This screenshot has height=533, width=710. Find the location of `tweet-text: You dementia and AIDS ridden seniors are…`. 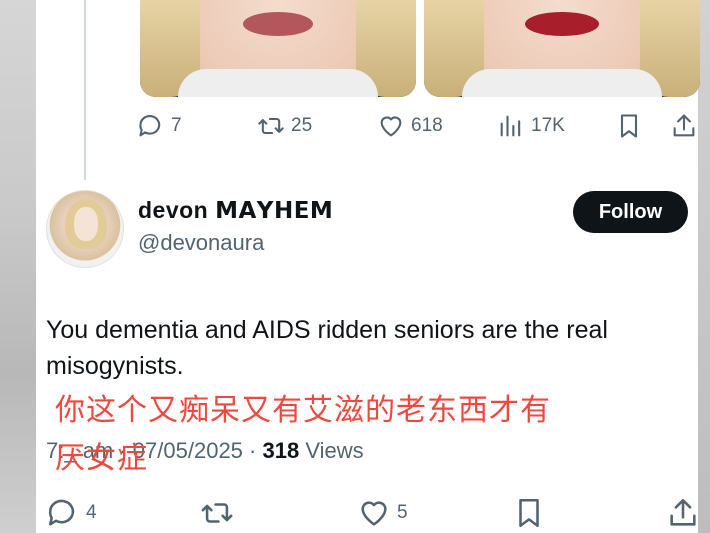

tweet-text: You dementia and AIDS ridden seniors are… is located at coordinates (327, 348).